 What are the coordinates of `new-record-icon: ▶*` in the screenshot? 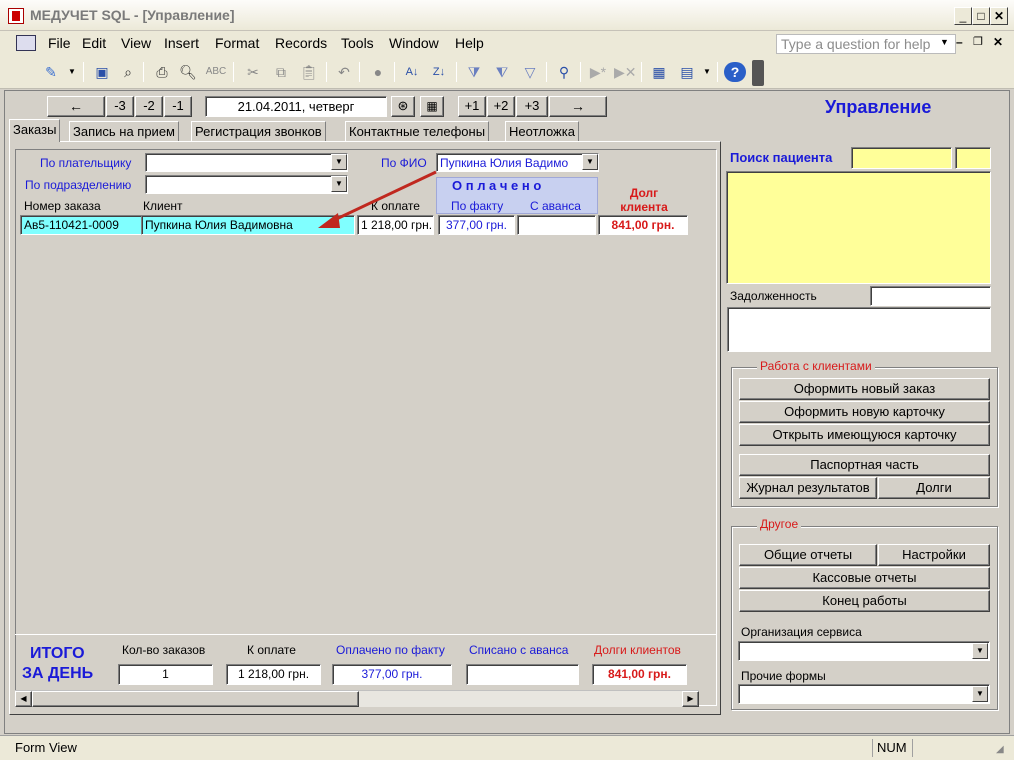 It's located at (598, 72).